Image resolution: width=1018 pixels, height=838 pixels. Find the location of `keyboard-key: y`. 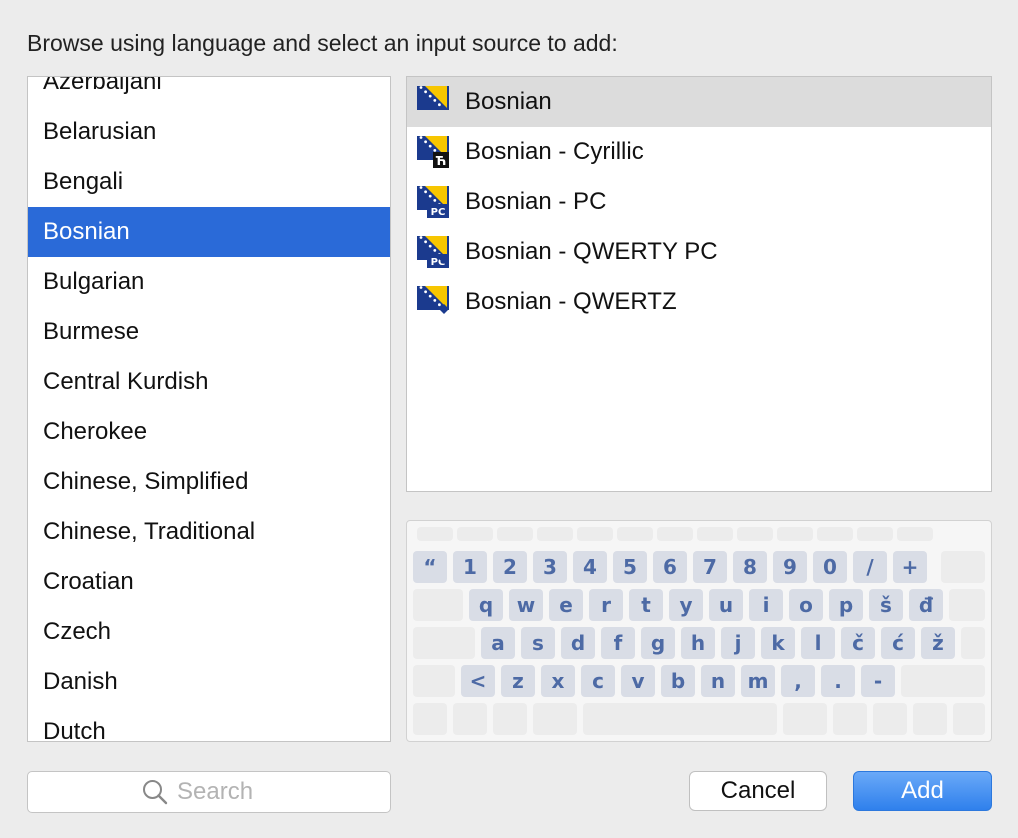

keyboard-key: y is located at coordinates (686, 605).